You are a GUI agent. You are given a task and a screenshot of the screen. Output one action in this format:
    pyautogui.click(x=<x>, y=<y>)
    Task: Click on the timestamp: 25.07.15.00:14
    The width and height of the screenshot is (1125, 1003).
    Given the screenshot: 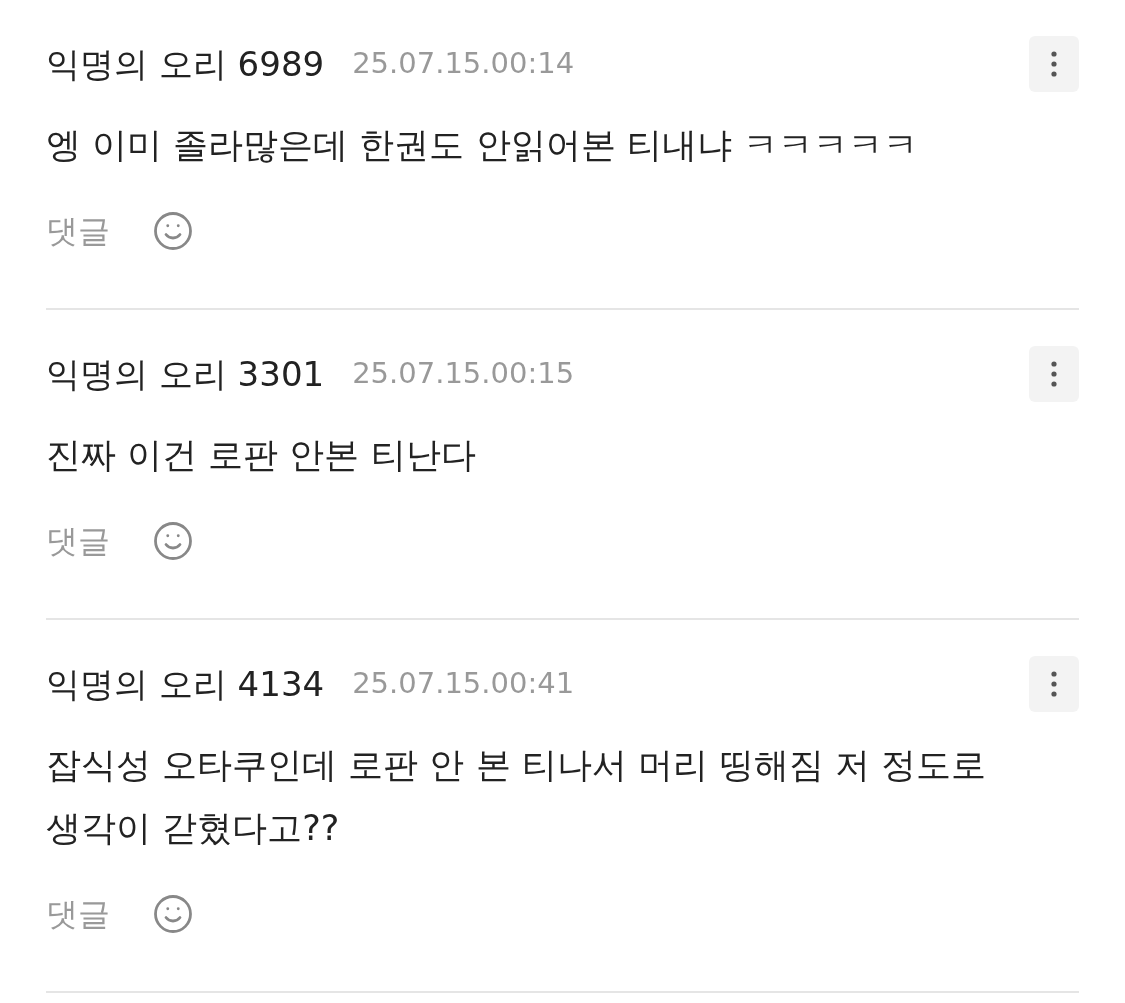 What is the action you would take?
    pyautogui.click(x=463, y=64)
    